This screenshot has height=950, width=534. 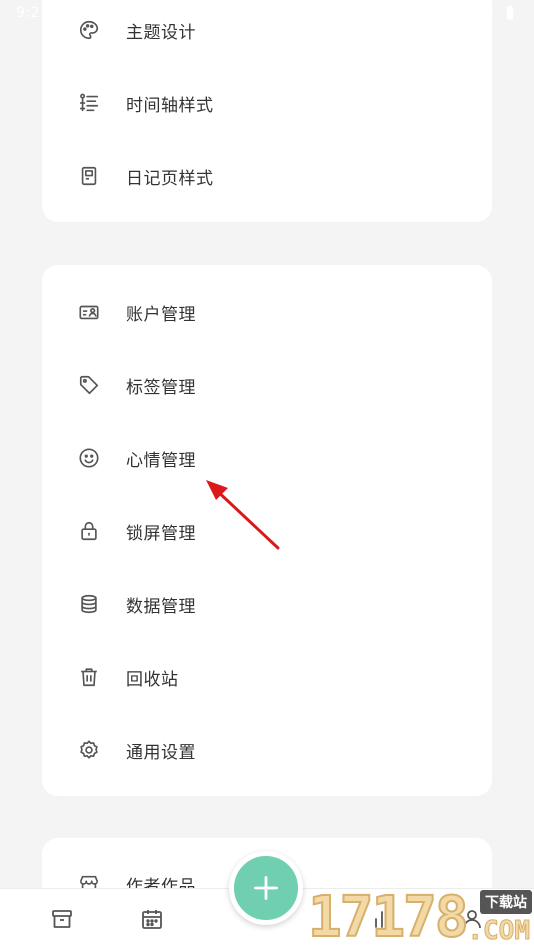 I want to click on menu-item-label: 数据管理, so click(x=161, y=606).